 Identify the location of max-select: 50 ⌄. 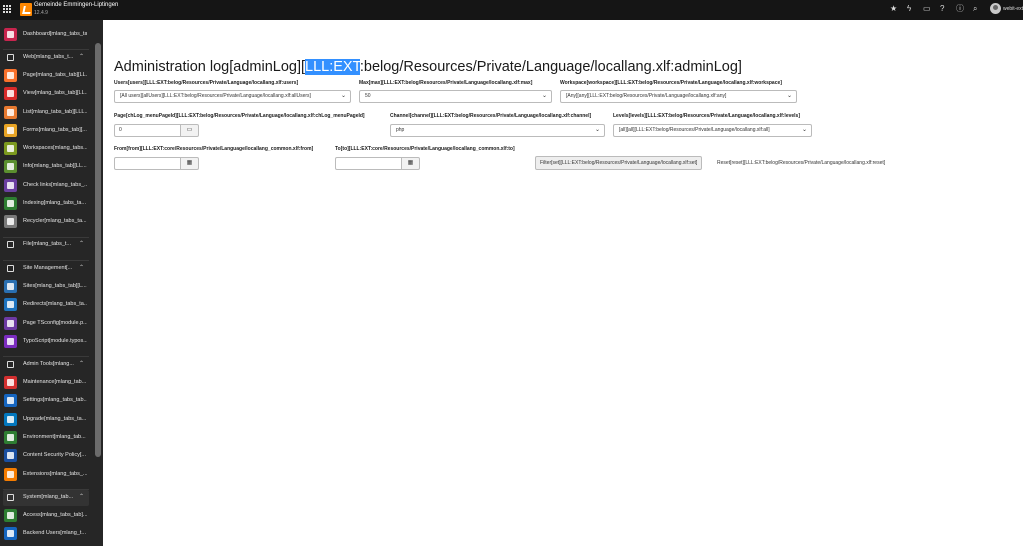
(455, 96).